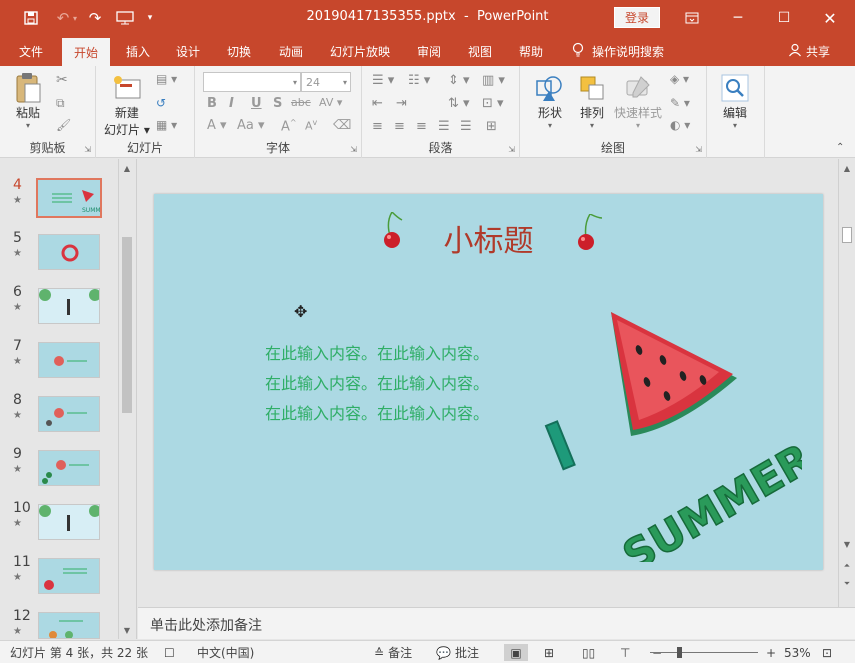 This screenshot has width=855, height=663. I want to click on redo-icon: ↷, so click(95, 18).